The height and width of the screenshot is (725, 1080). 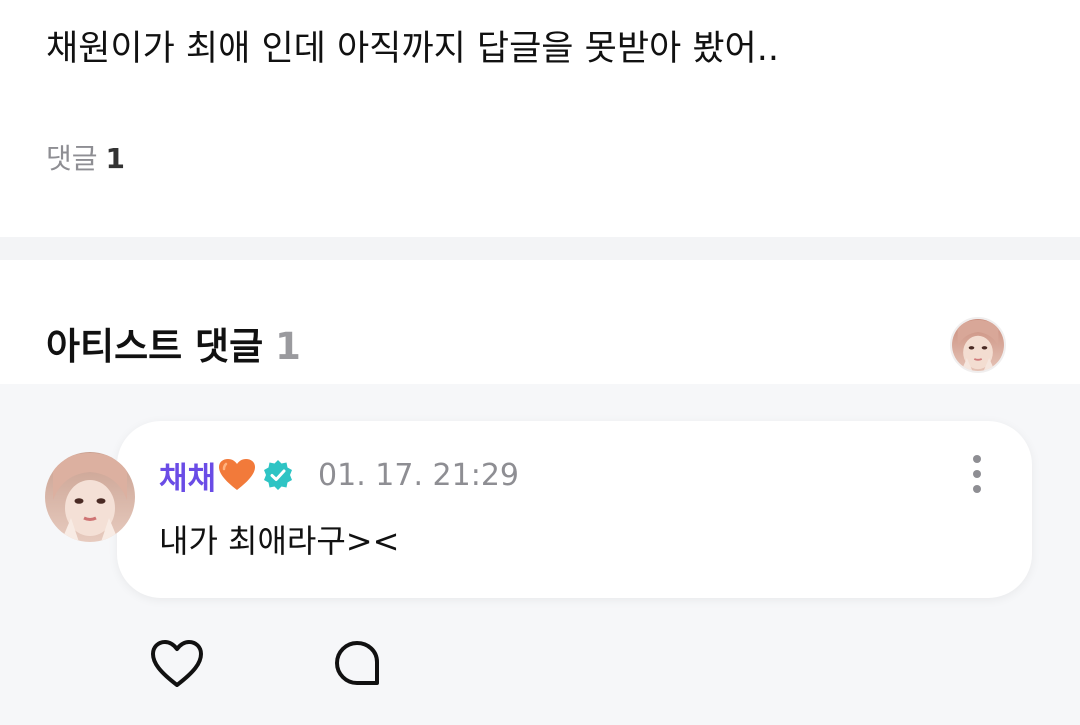 What do you see at coordinates (288, 346) in the screenshot?
I see `artist-comments-count: 1` at bounding box center [288, 346].